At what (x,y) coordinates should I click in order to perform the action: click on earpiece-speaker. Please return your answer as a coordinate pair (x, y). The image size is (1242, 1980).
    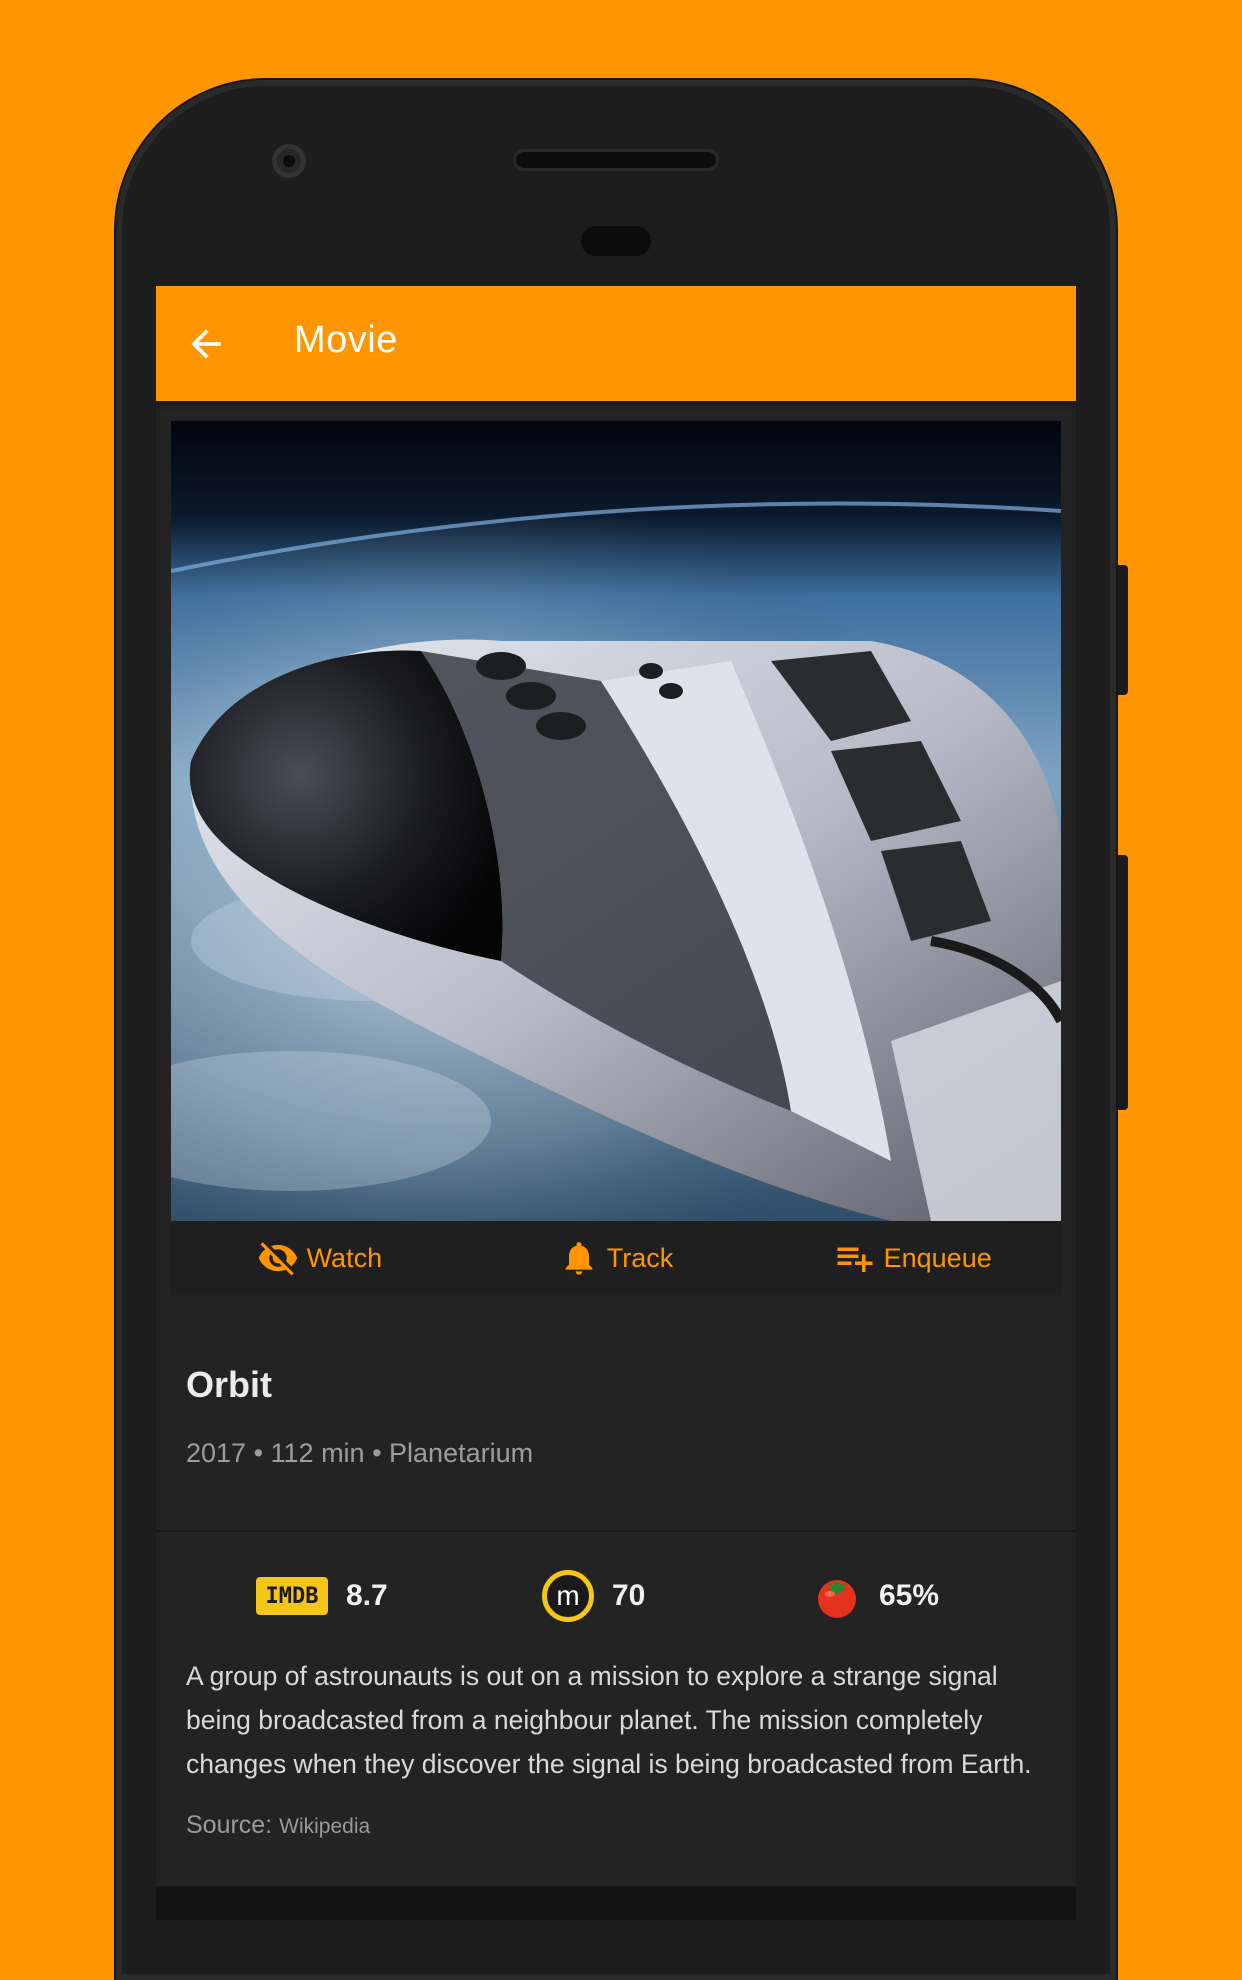
    Looking at the image, I should click on (616, 160).